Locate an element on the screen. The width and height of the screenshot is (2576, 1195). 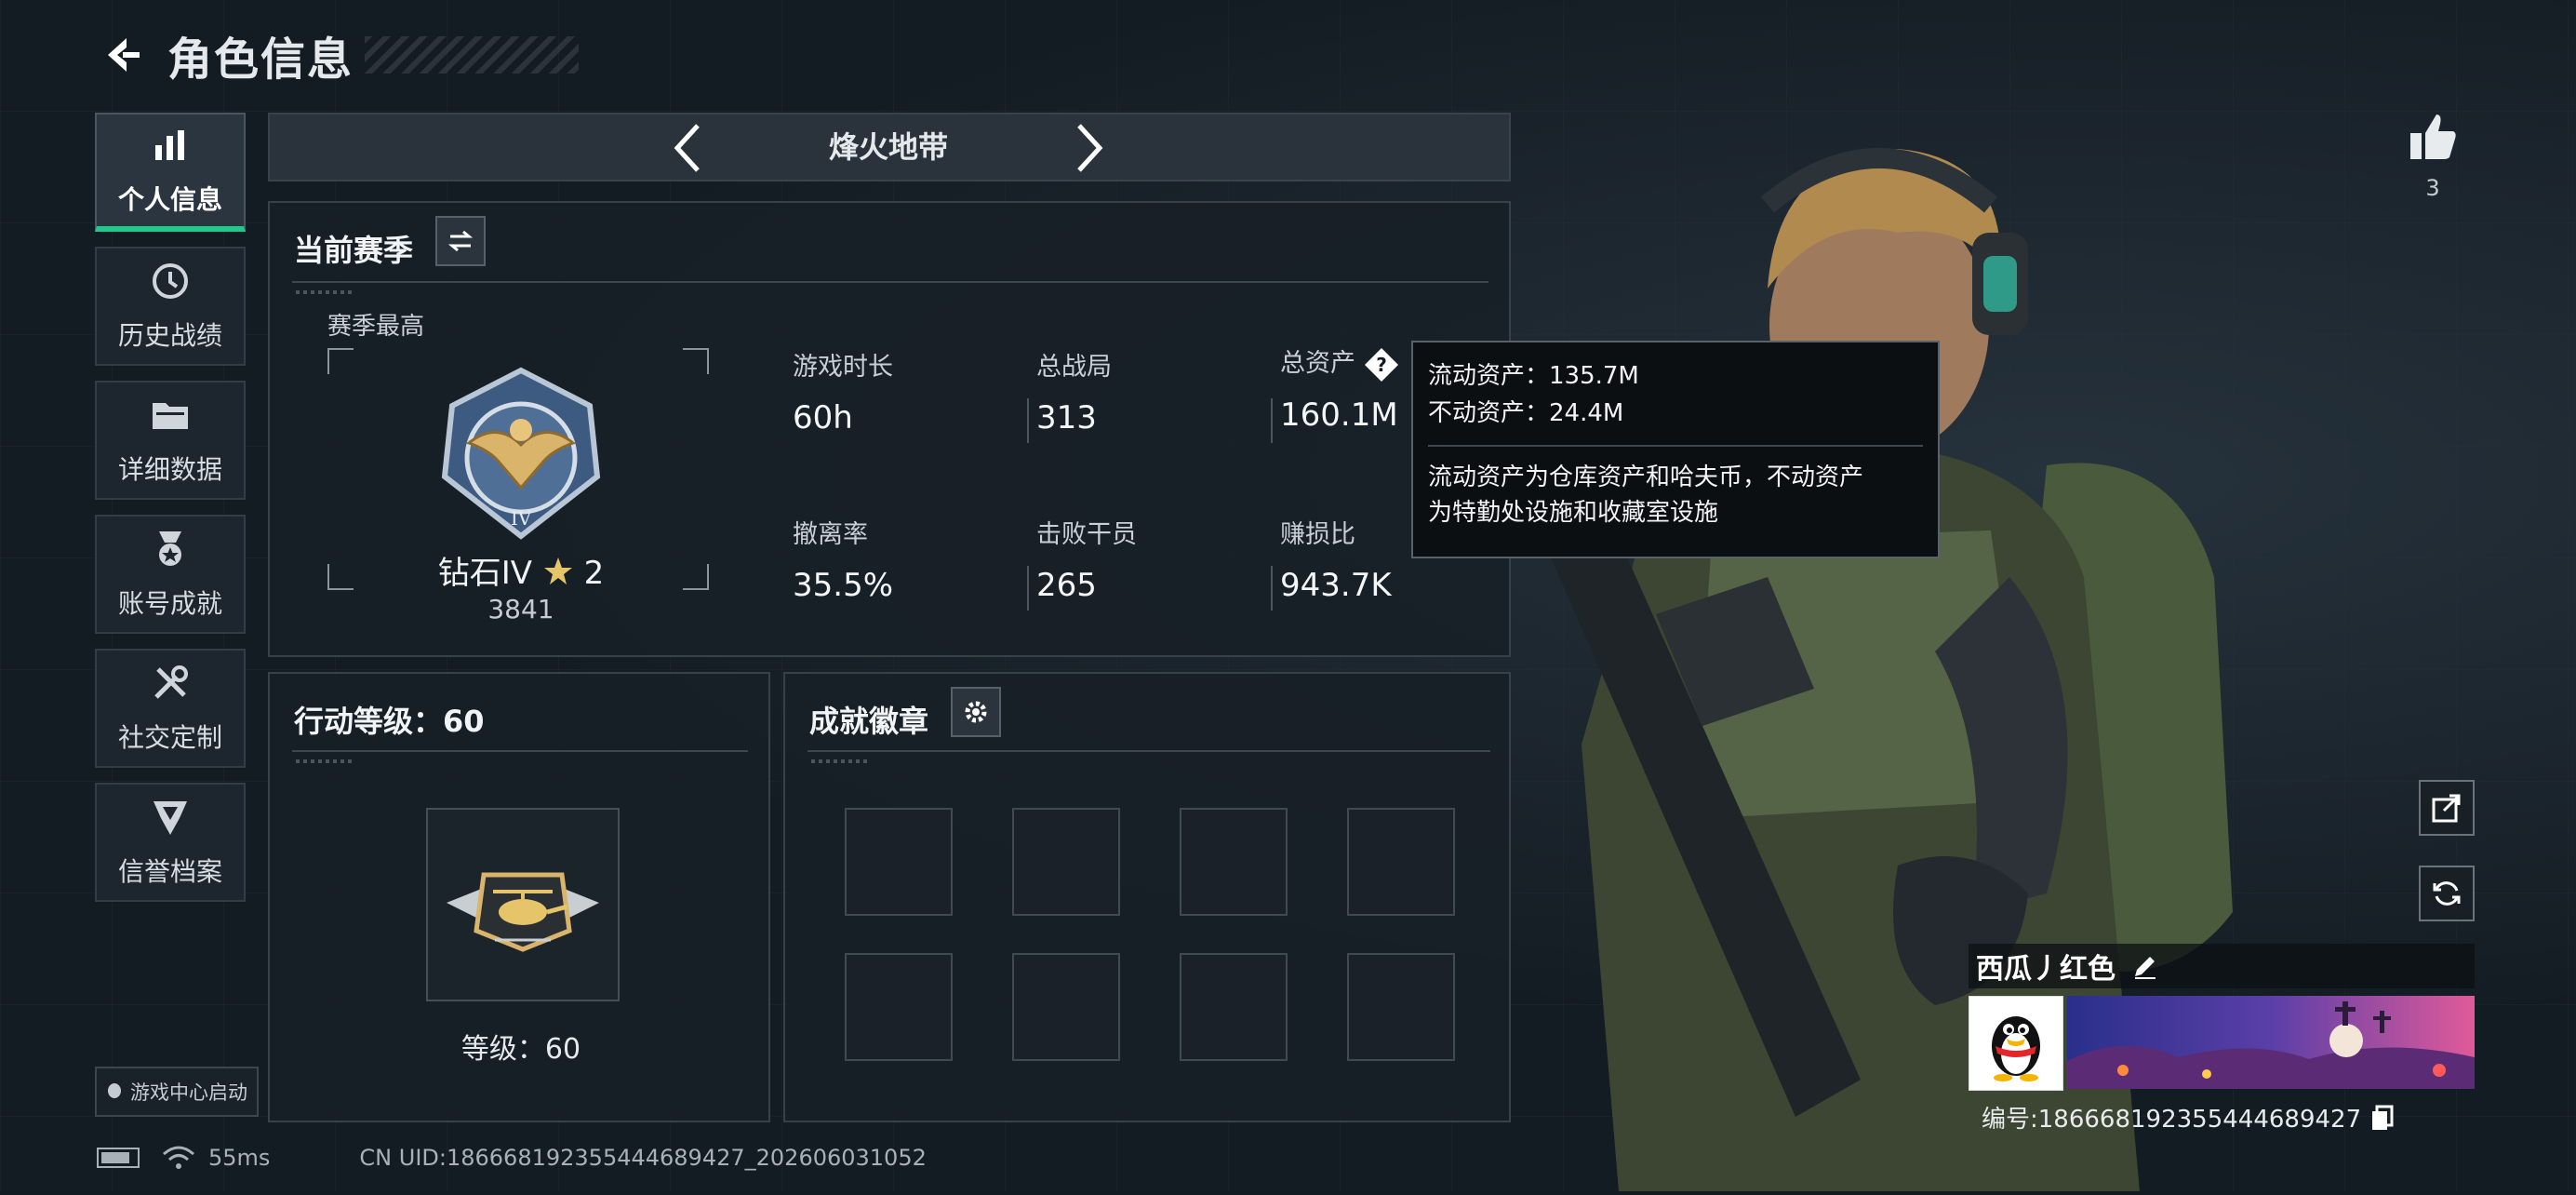
like-button is located at coordinates (2432, 136).